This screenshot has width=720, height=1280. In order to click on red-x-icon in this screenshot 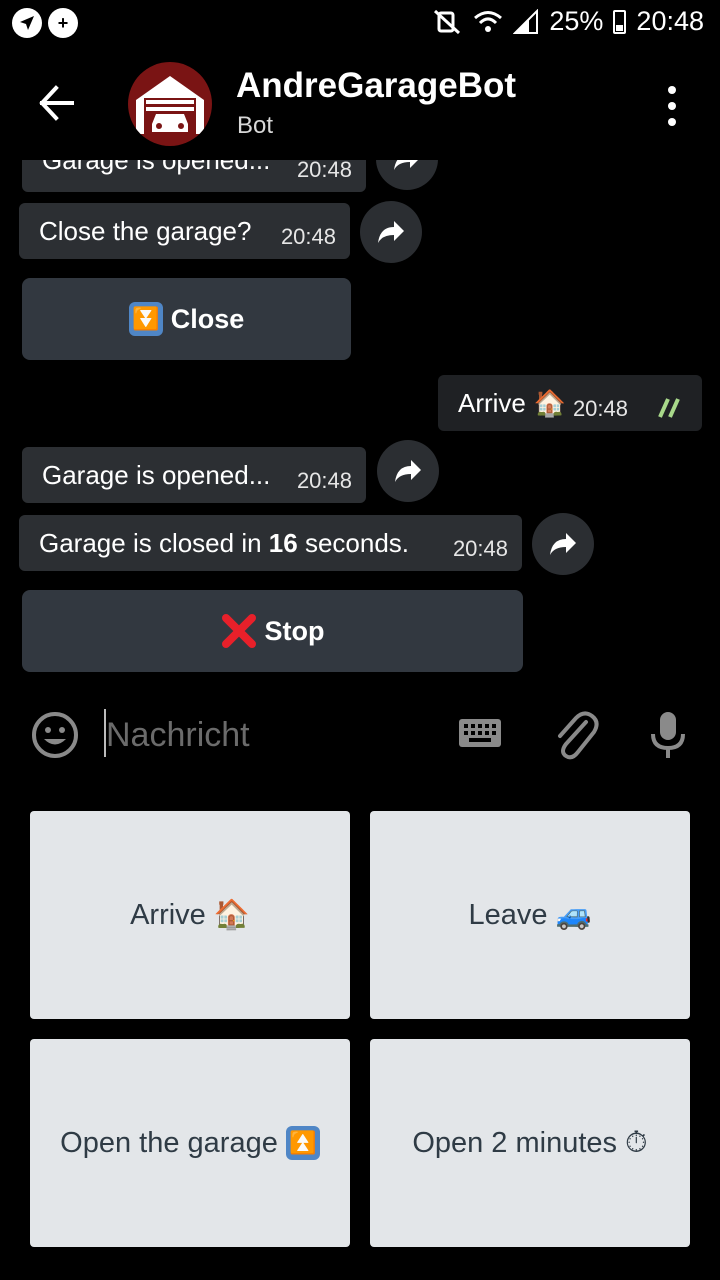, I will do `click(238, 631)`.